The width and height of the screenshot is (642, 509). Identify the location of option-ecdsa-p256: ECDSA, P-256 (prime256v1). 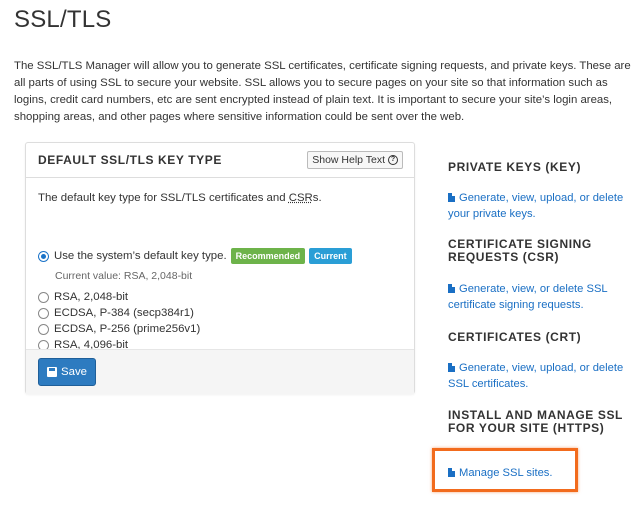
(119, 329).